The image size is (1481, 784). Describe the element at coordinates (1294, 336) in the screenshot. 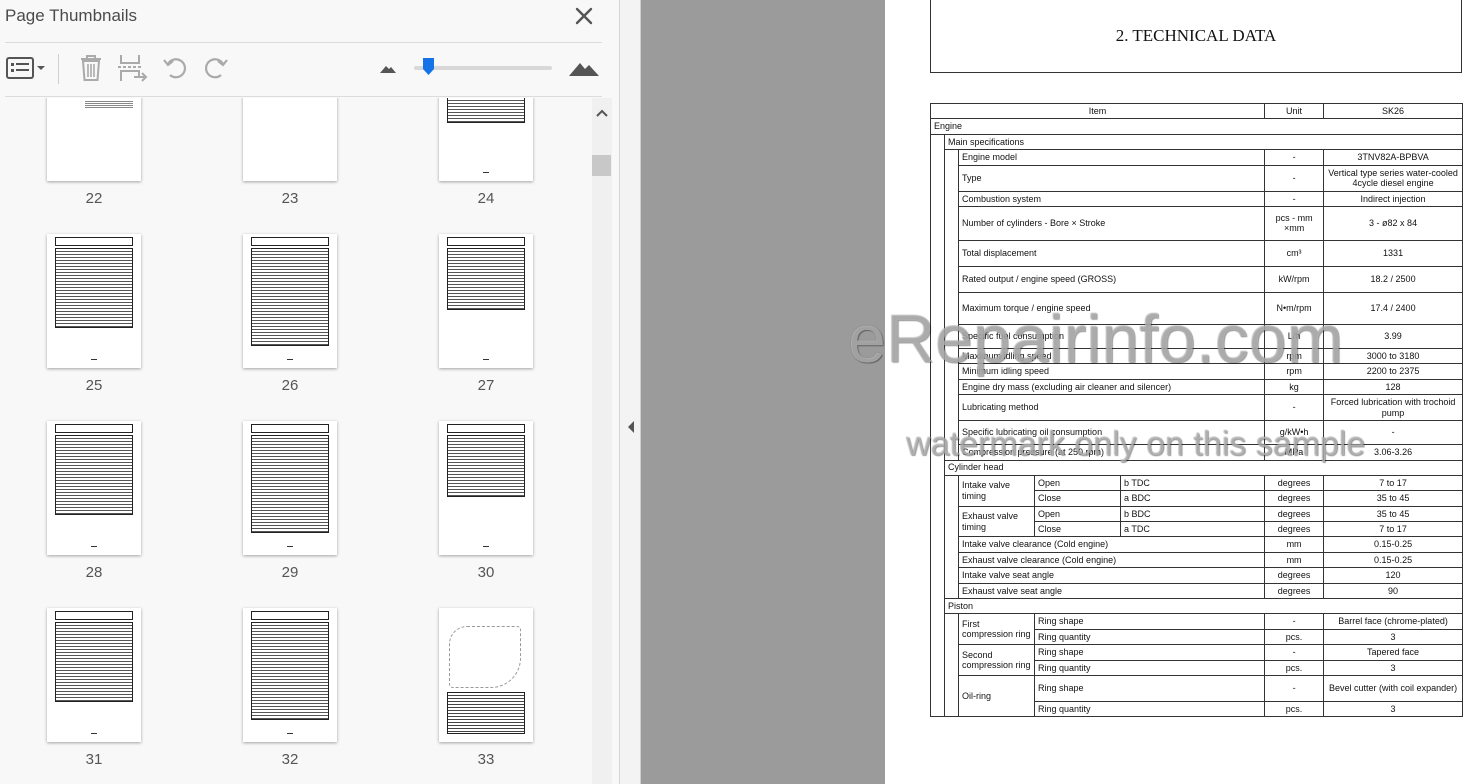

I see `spec-unit: L/h` at that location.